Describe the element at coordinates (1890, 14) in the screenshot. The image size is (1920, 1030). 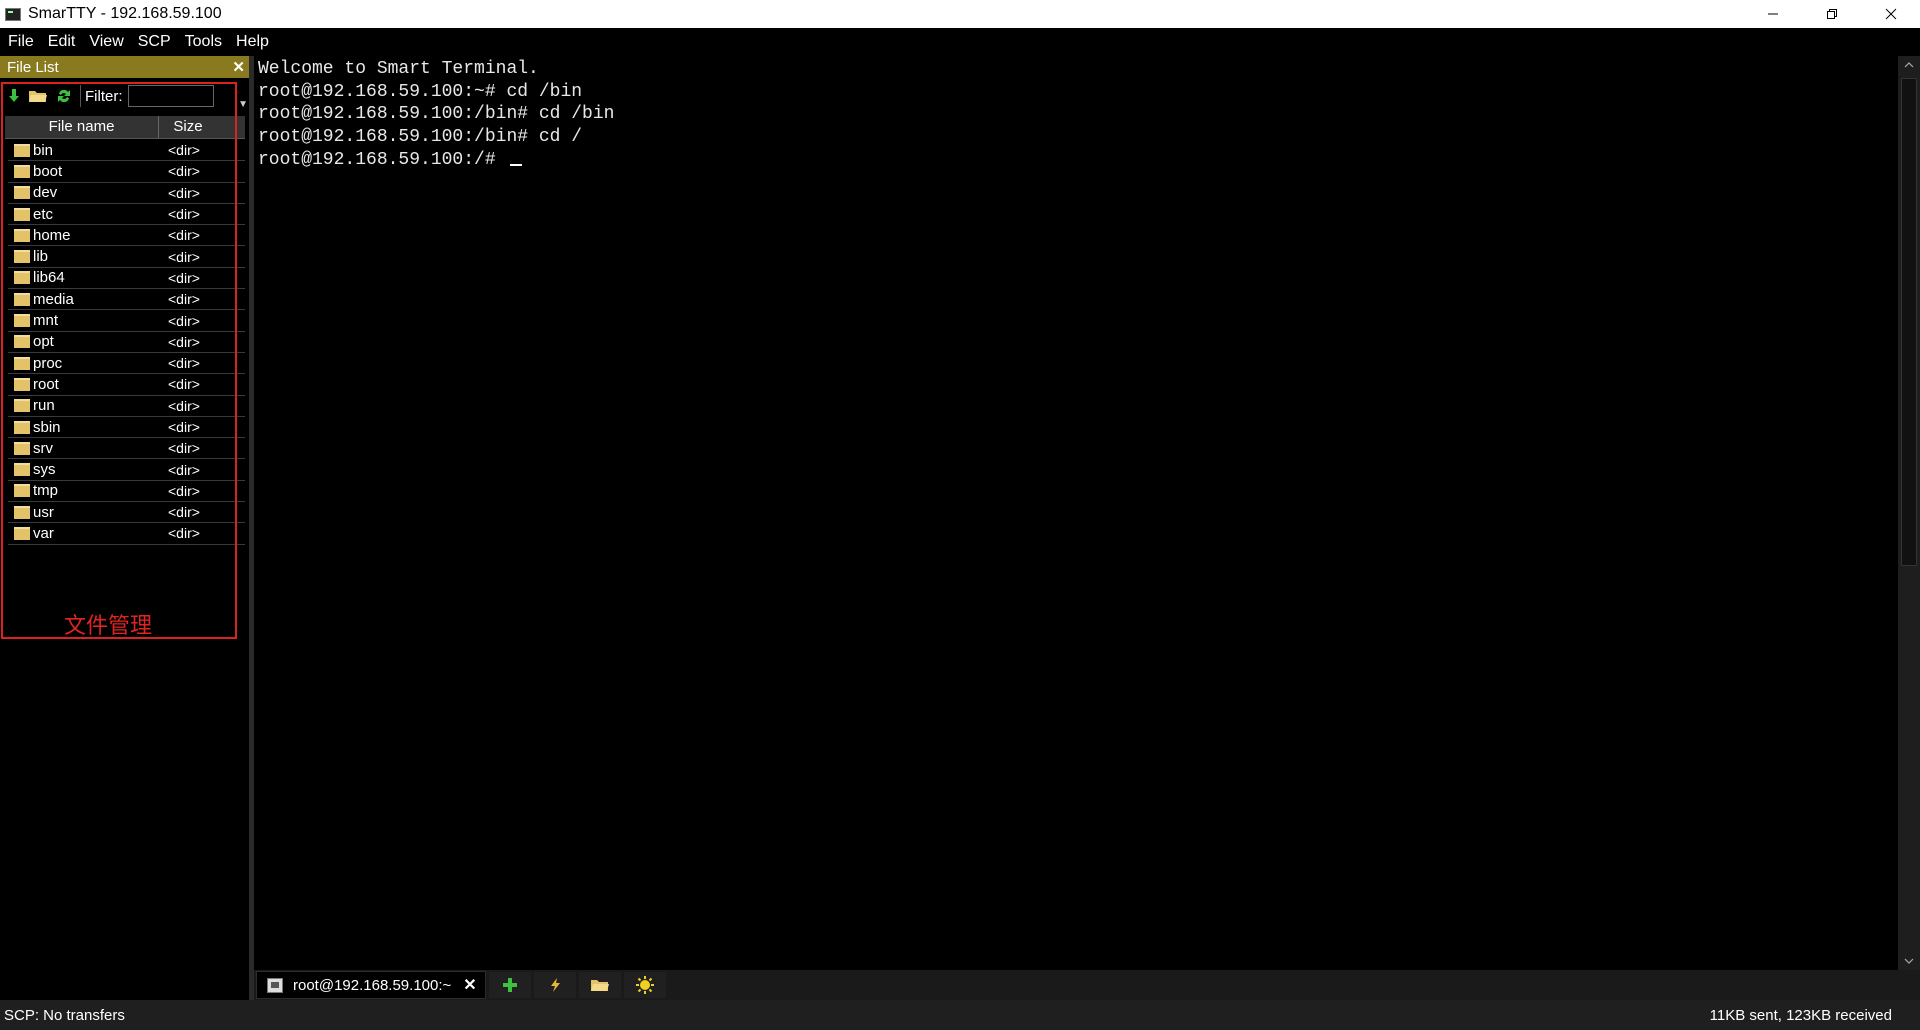
I see `close-button` at that location.